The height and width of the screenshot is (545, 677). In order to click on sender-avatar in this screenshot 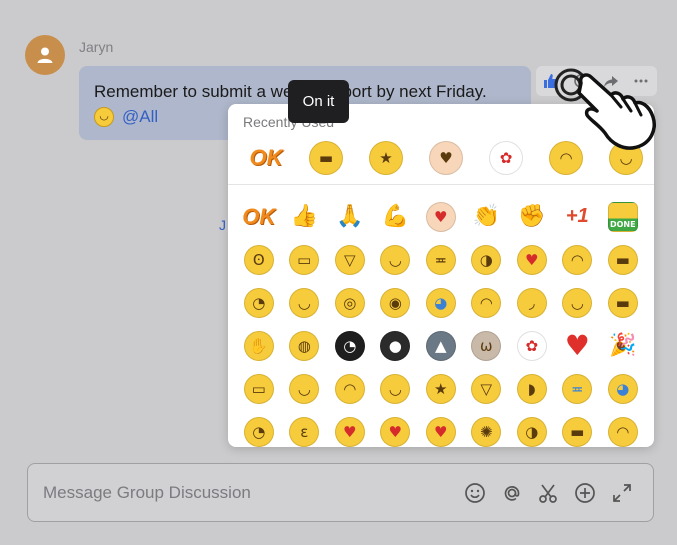, I will do `click(45, 55)`.